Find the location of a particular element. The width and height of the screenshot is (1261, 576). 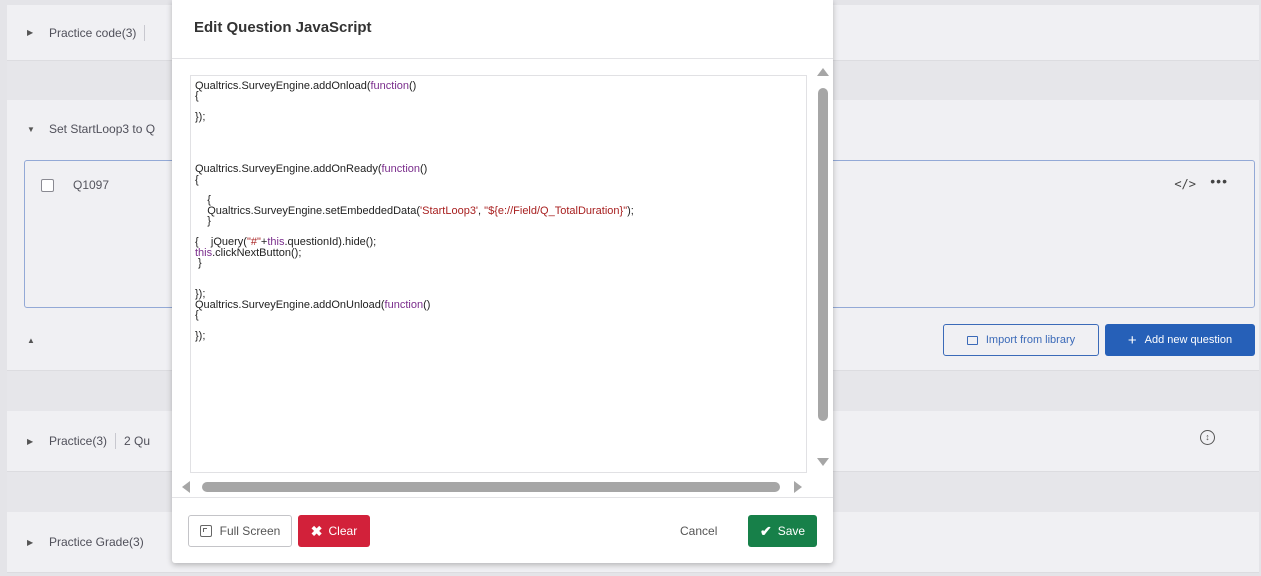

block-subtitle: 2 Qu is located at coordinates (137, 441).